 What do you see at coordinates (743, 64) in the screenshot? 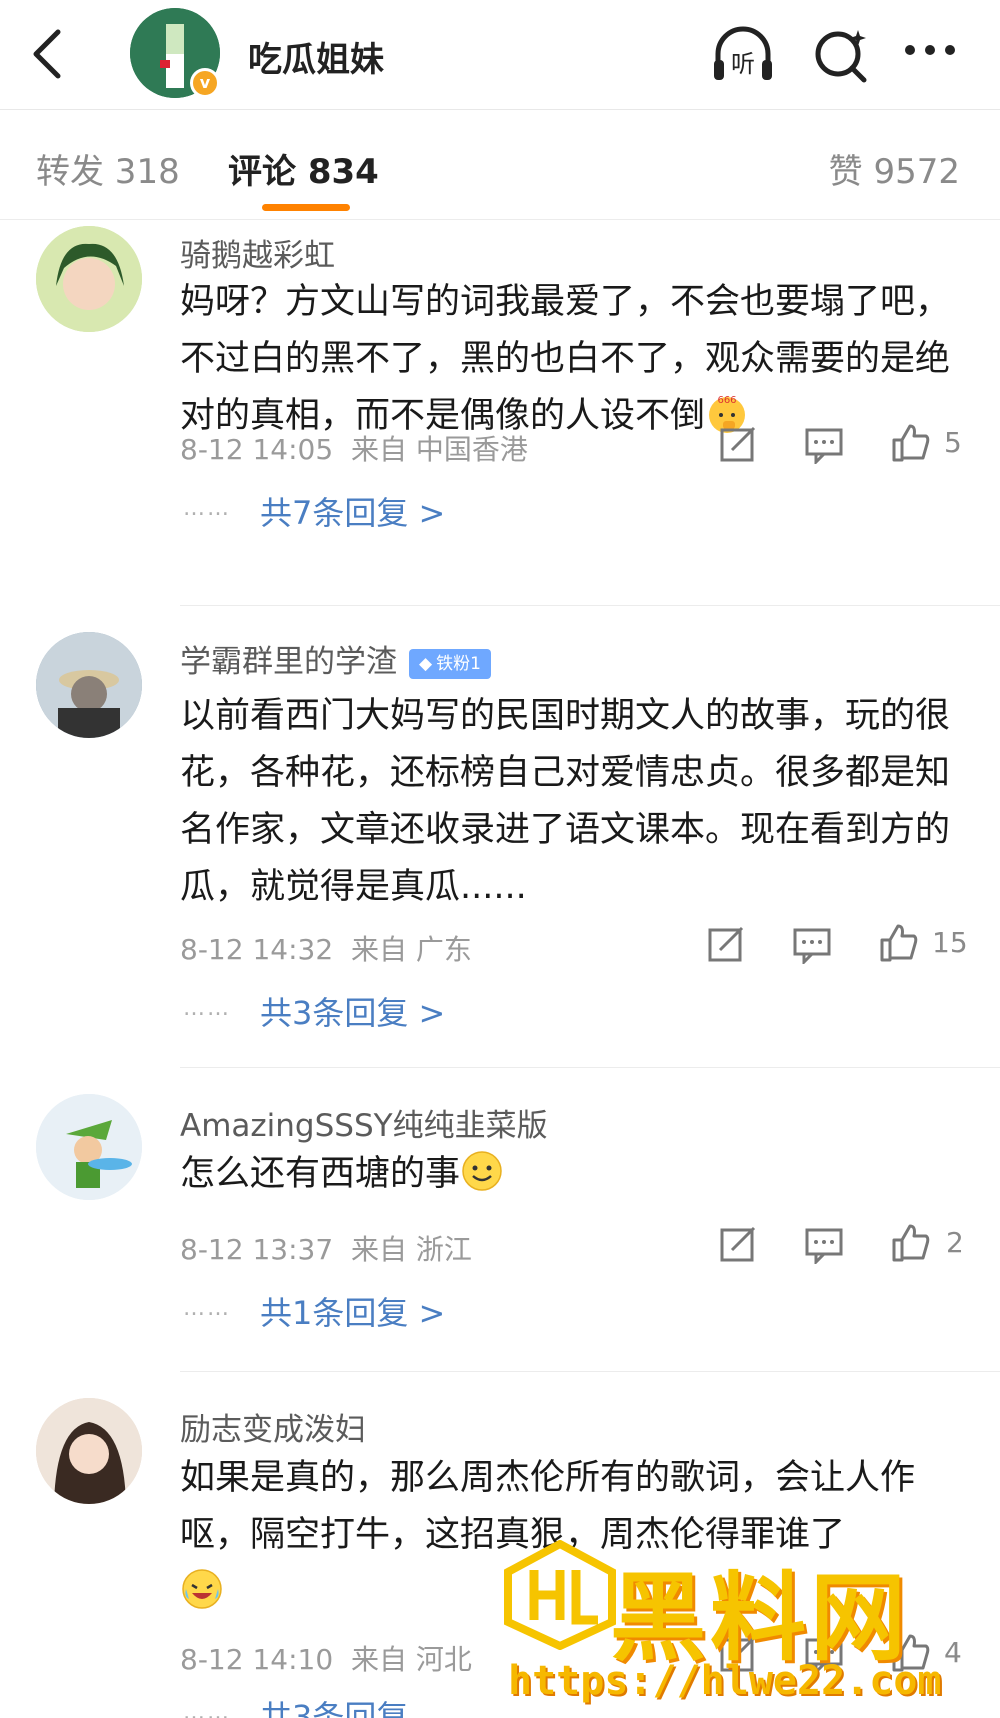
I see `listen-label: 听` at bounding box center [743, 64].